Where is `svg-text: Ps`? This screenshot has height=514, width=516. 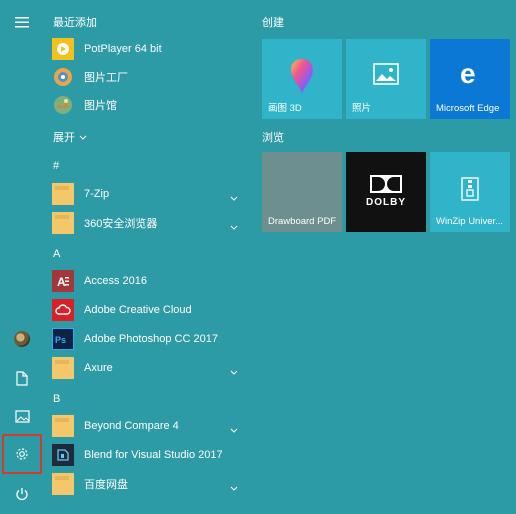
svg-text: Ps is located at coordinates (60, 340).